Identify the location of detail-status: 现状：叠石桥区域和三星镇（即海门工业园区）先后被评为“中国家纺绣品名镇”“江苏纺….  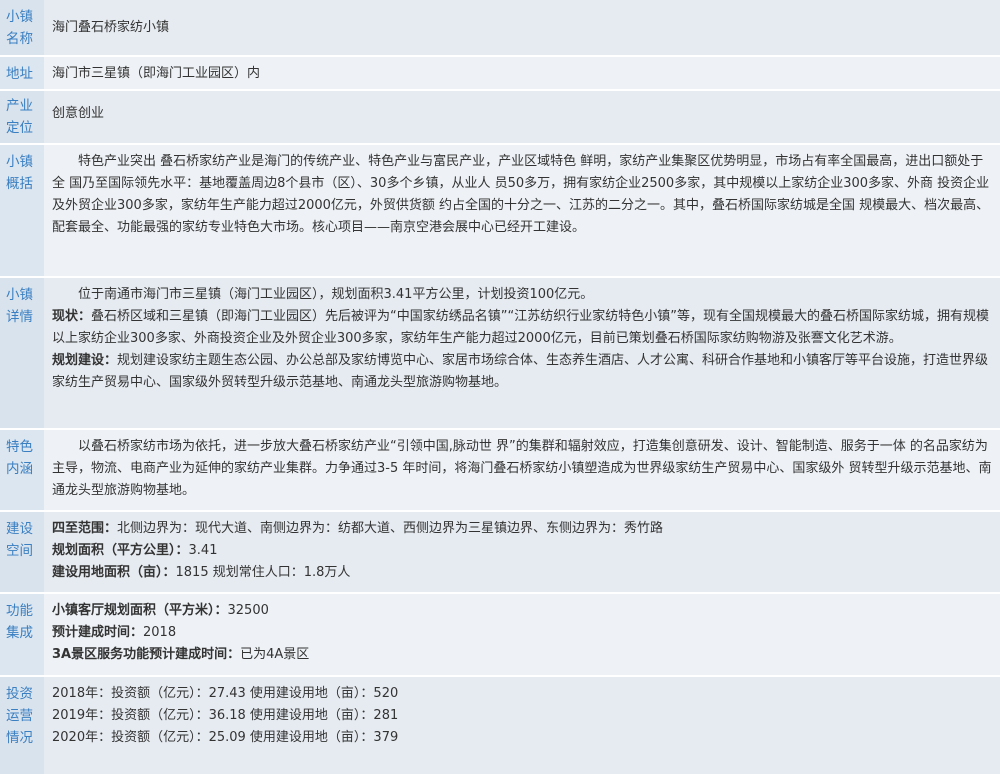
(523, 328).